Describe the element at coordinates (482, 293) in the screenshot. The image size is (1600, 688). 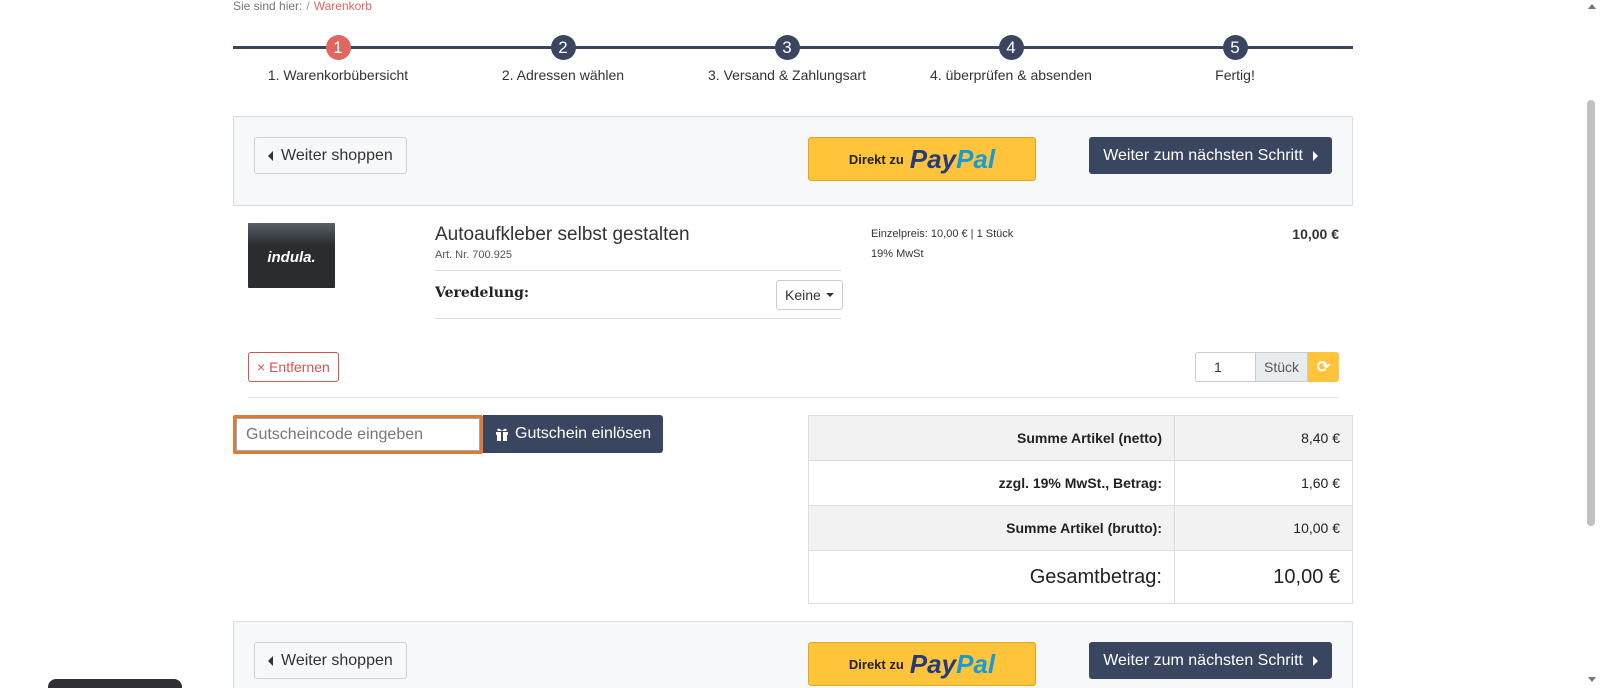
I see `option-label: Veredelung:` at that location.